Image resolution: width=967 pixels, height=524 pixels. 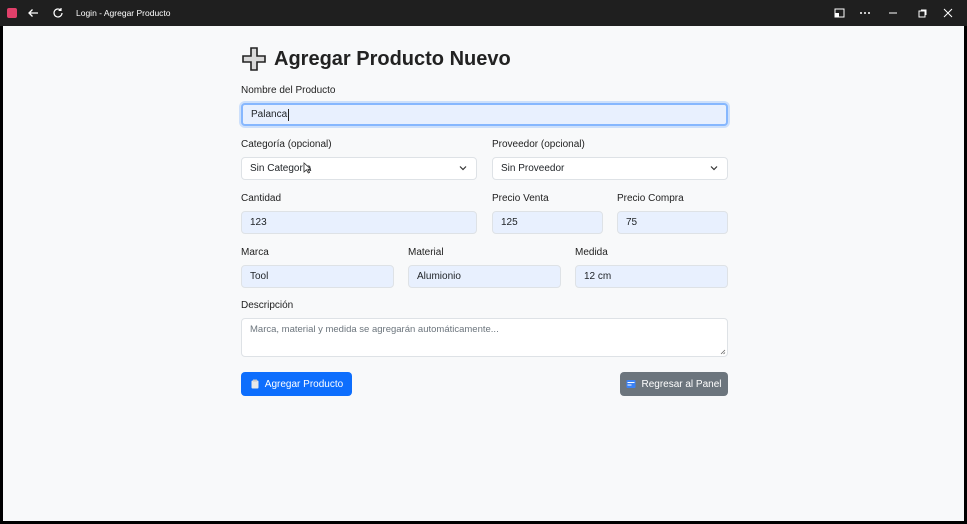 What do you see at coordinates (533, 168) in the screenshot?
I see `proveedor-value: Sin Proveedor` at bounding box center [533, 168].